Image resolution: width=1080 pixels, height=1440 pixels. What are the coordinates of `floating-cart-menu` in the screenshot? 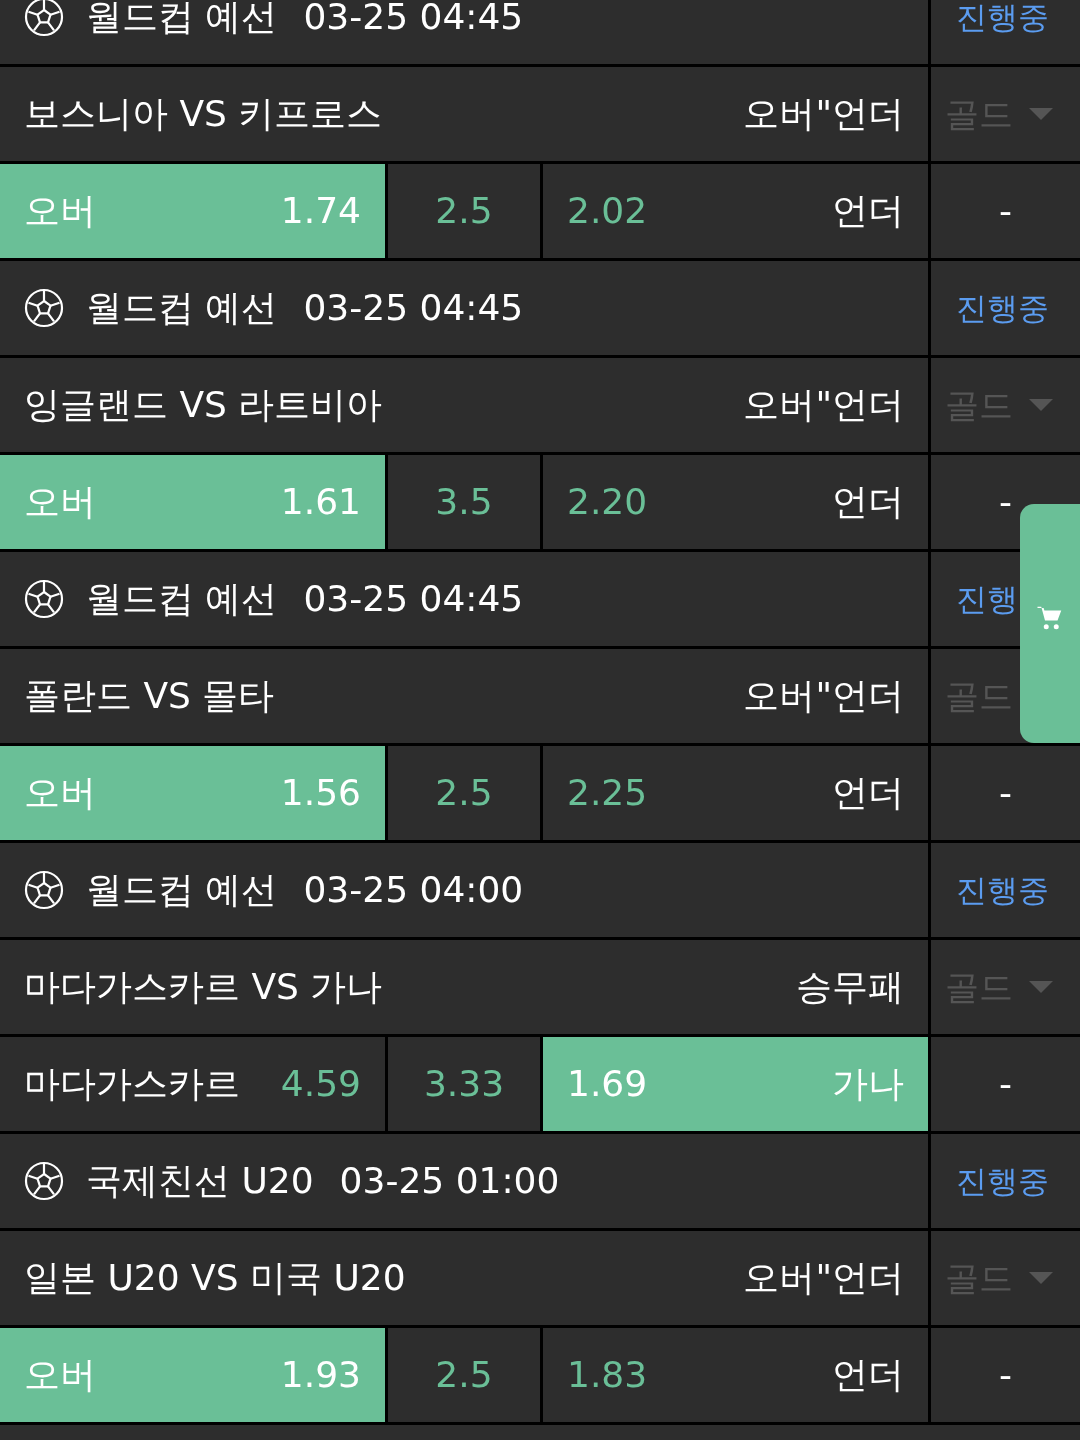 It's located at (1050, 623).